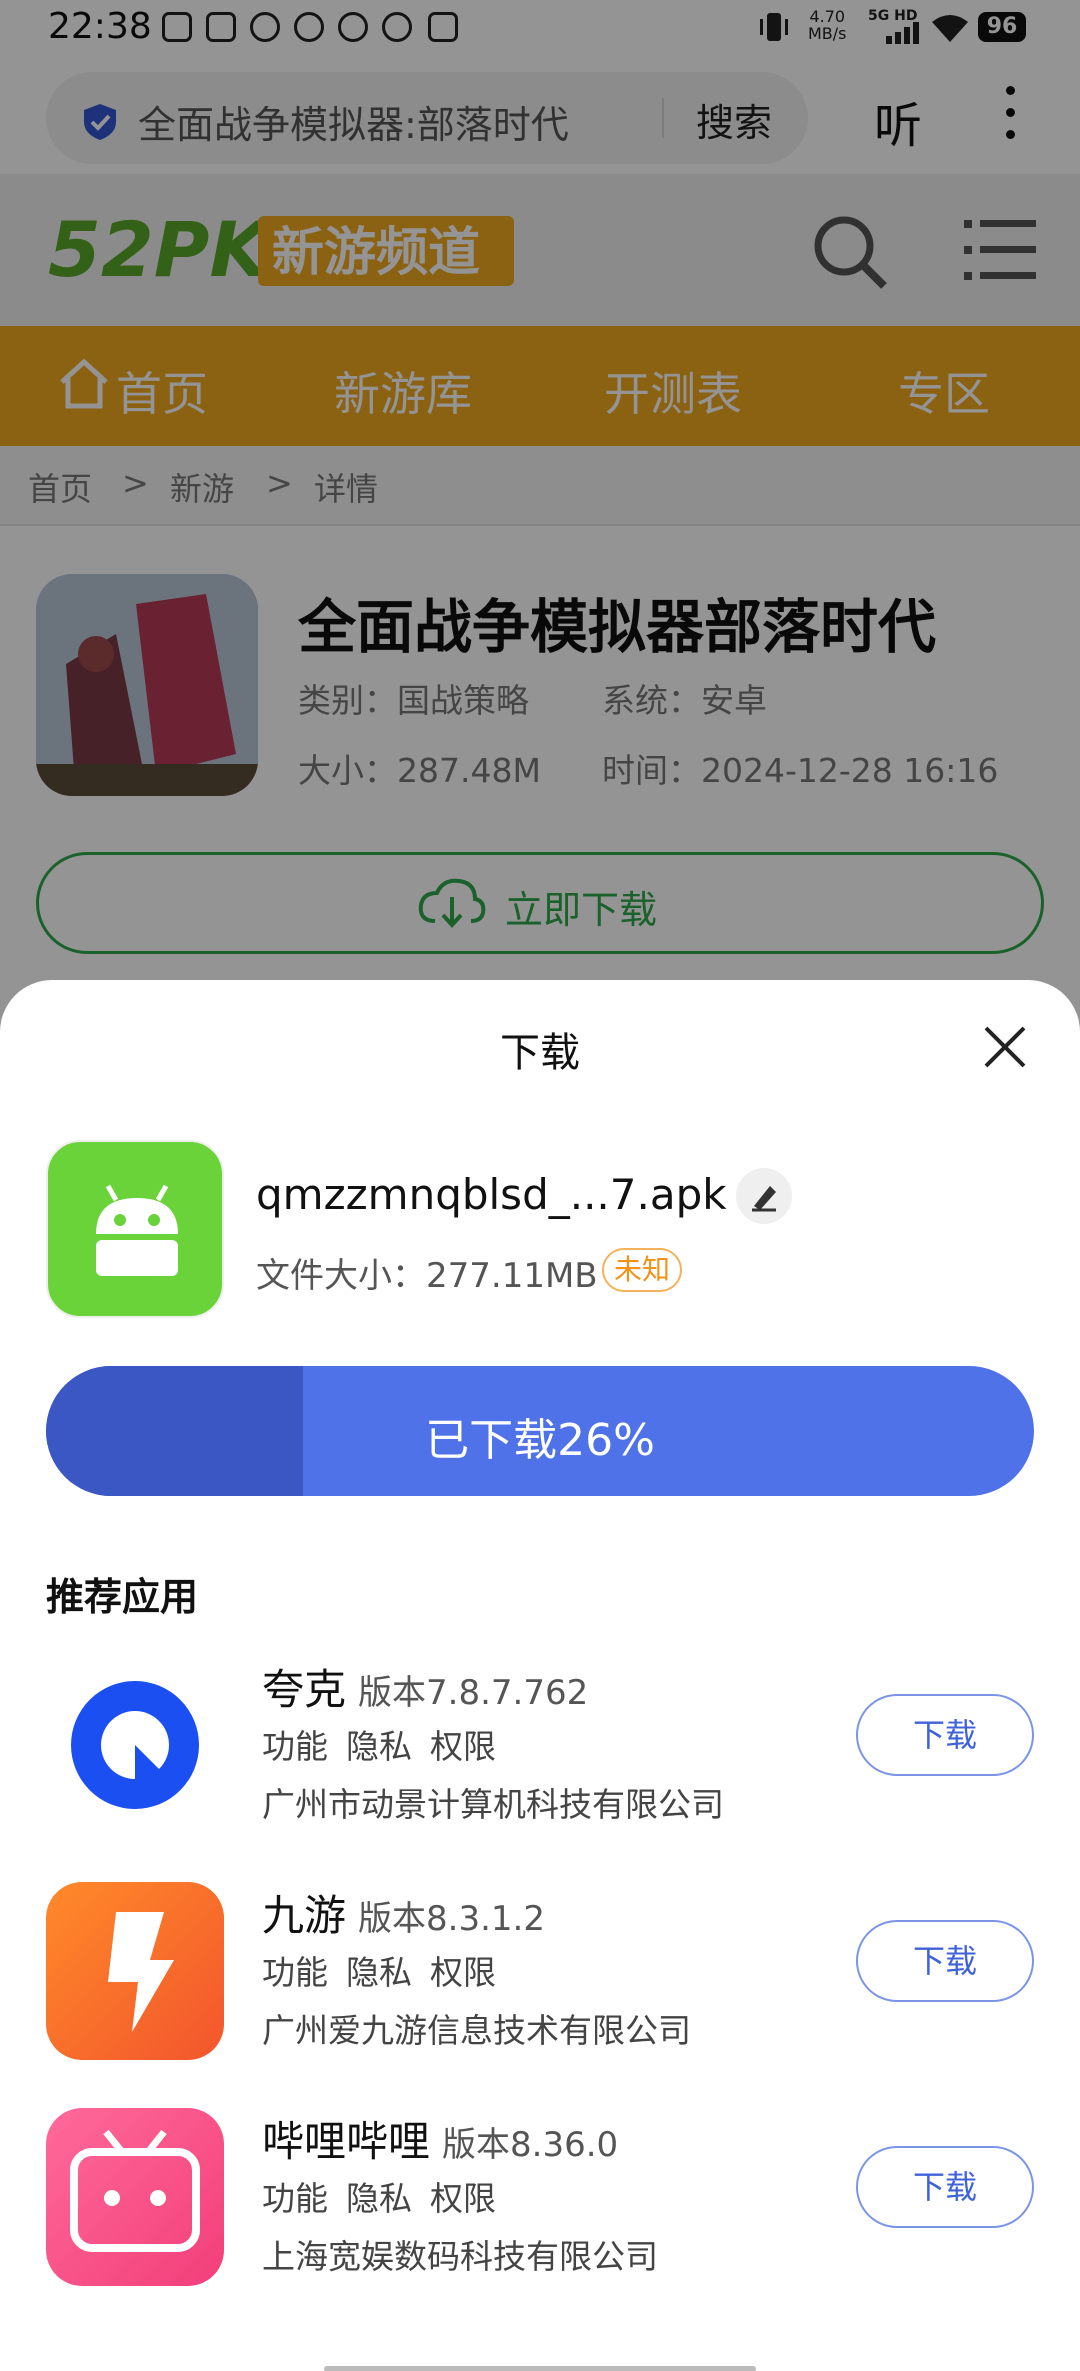 This screenshot has width=1080, height=2371. I want to click on quark-app-icon, so click(135, 1745).